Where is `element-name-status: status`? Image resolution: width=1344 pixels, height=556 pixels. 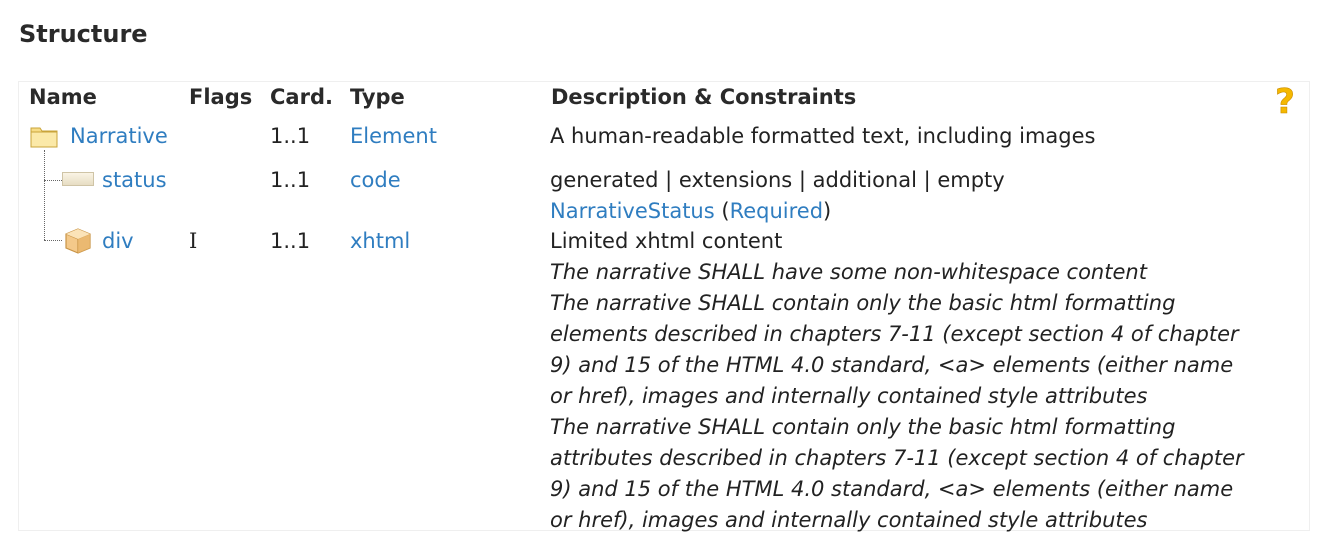 element-name-status: status is located at coordinates (134, 180).